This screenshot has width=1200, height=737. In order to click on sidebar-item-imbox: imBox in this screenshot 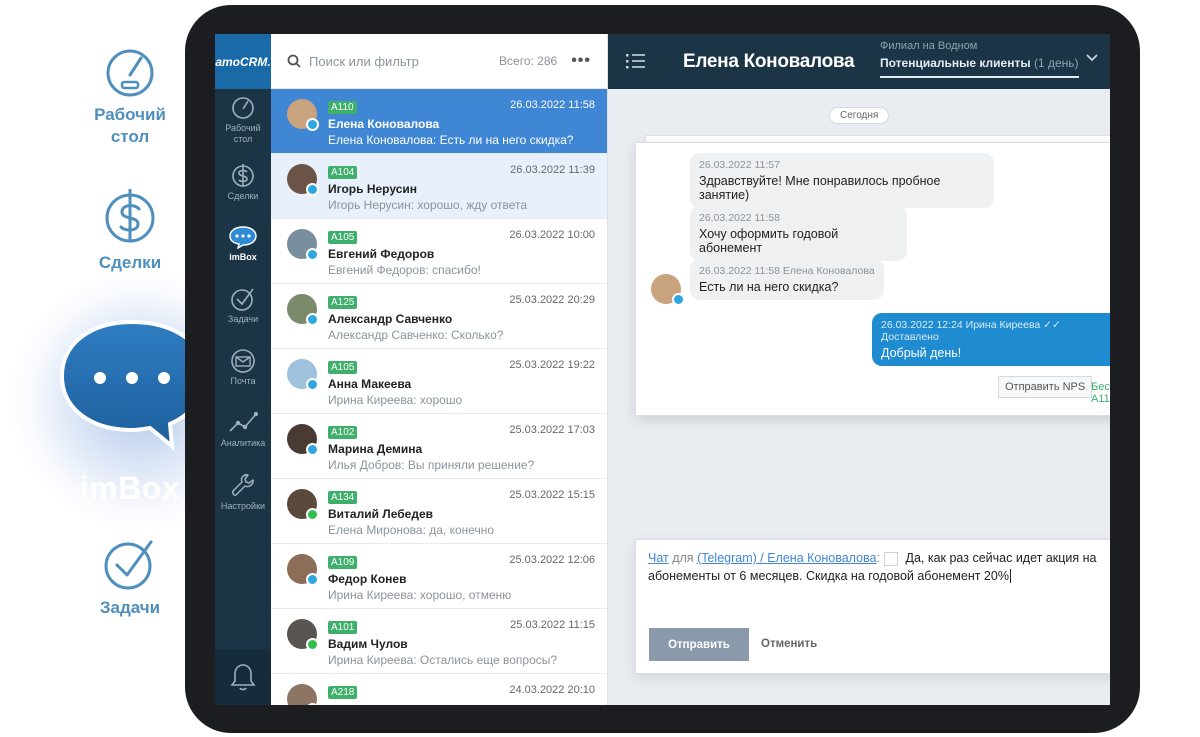, I will do `click(243, 244)`.